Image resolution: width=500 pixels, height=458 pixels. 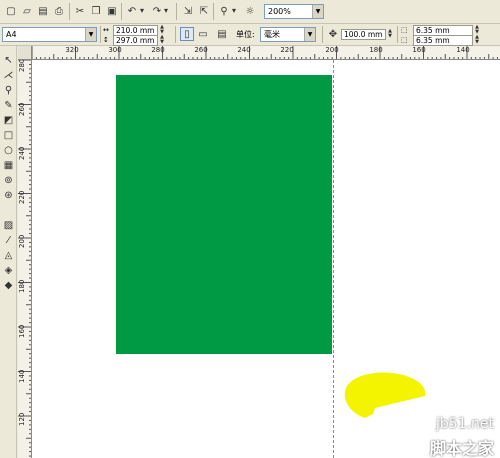 I want to click on toolbox: ↖ ⋌ ⚲ ✎ ◩ □ ○ ▦ ⊚ ⊛ ▨ ⁄ ◬ ◈ ◆, so click(x=8, y=252).